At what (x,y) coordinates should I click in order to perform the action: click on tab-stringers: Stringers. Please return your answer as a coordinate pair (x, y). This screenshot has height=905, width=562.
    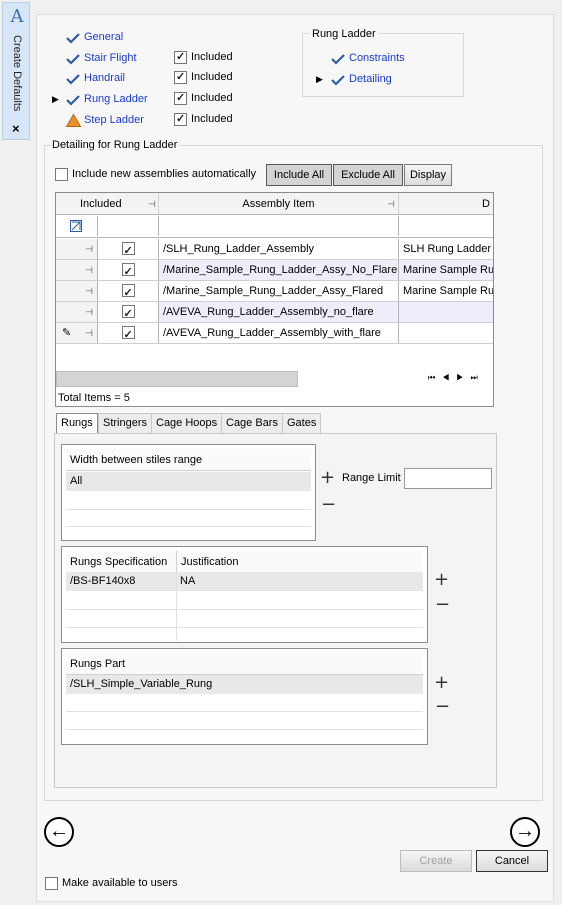
    Looking at the image, I should click on (125, 423).